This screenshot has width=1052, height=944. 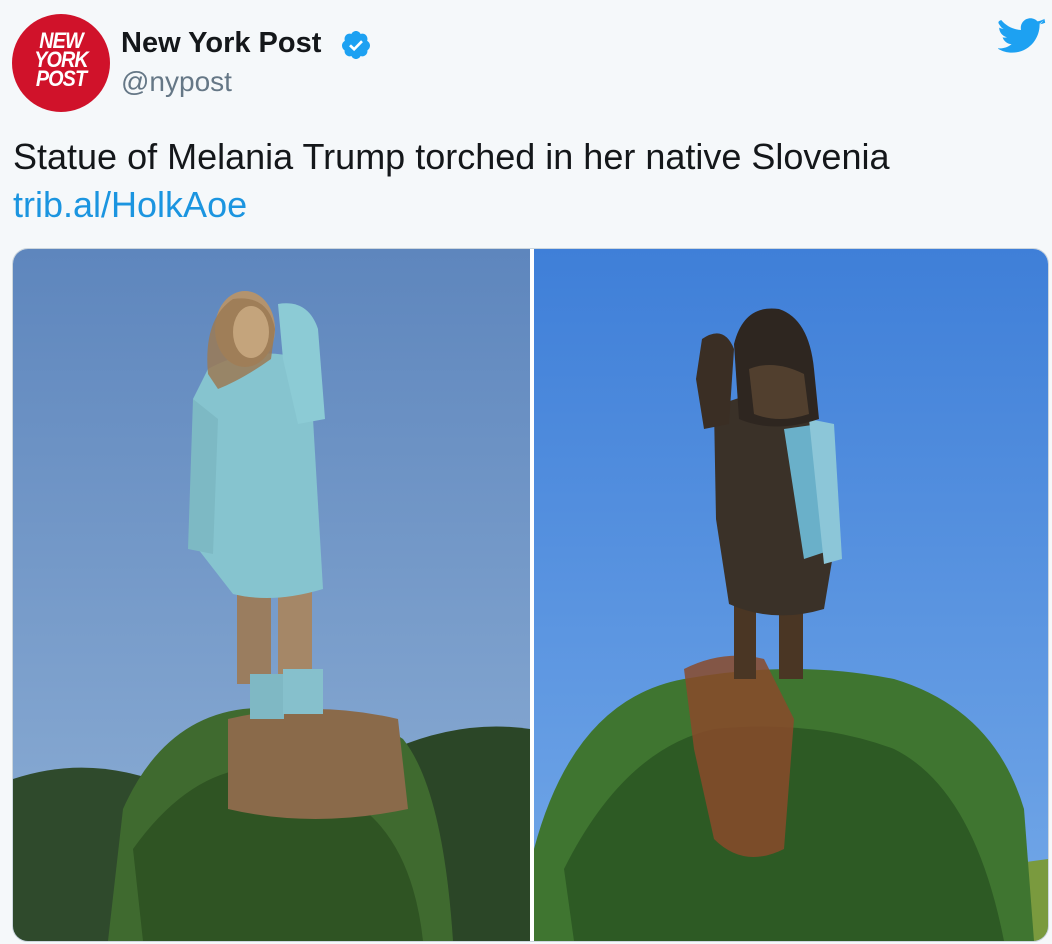 What do you see at coordinates (61, 78) in the screenshot?
I see `avatar-logo-line: POST` at bounding box center [61, 78].